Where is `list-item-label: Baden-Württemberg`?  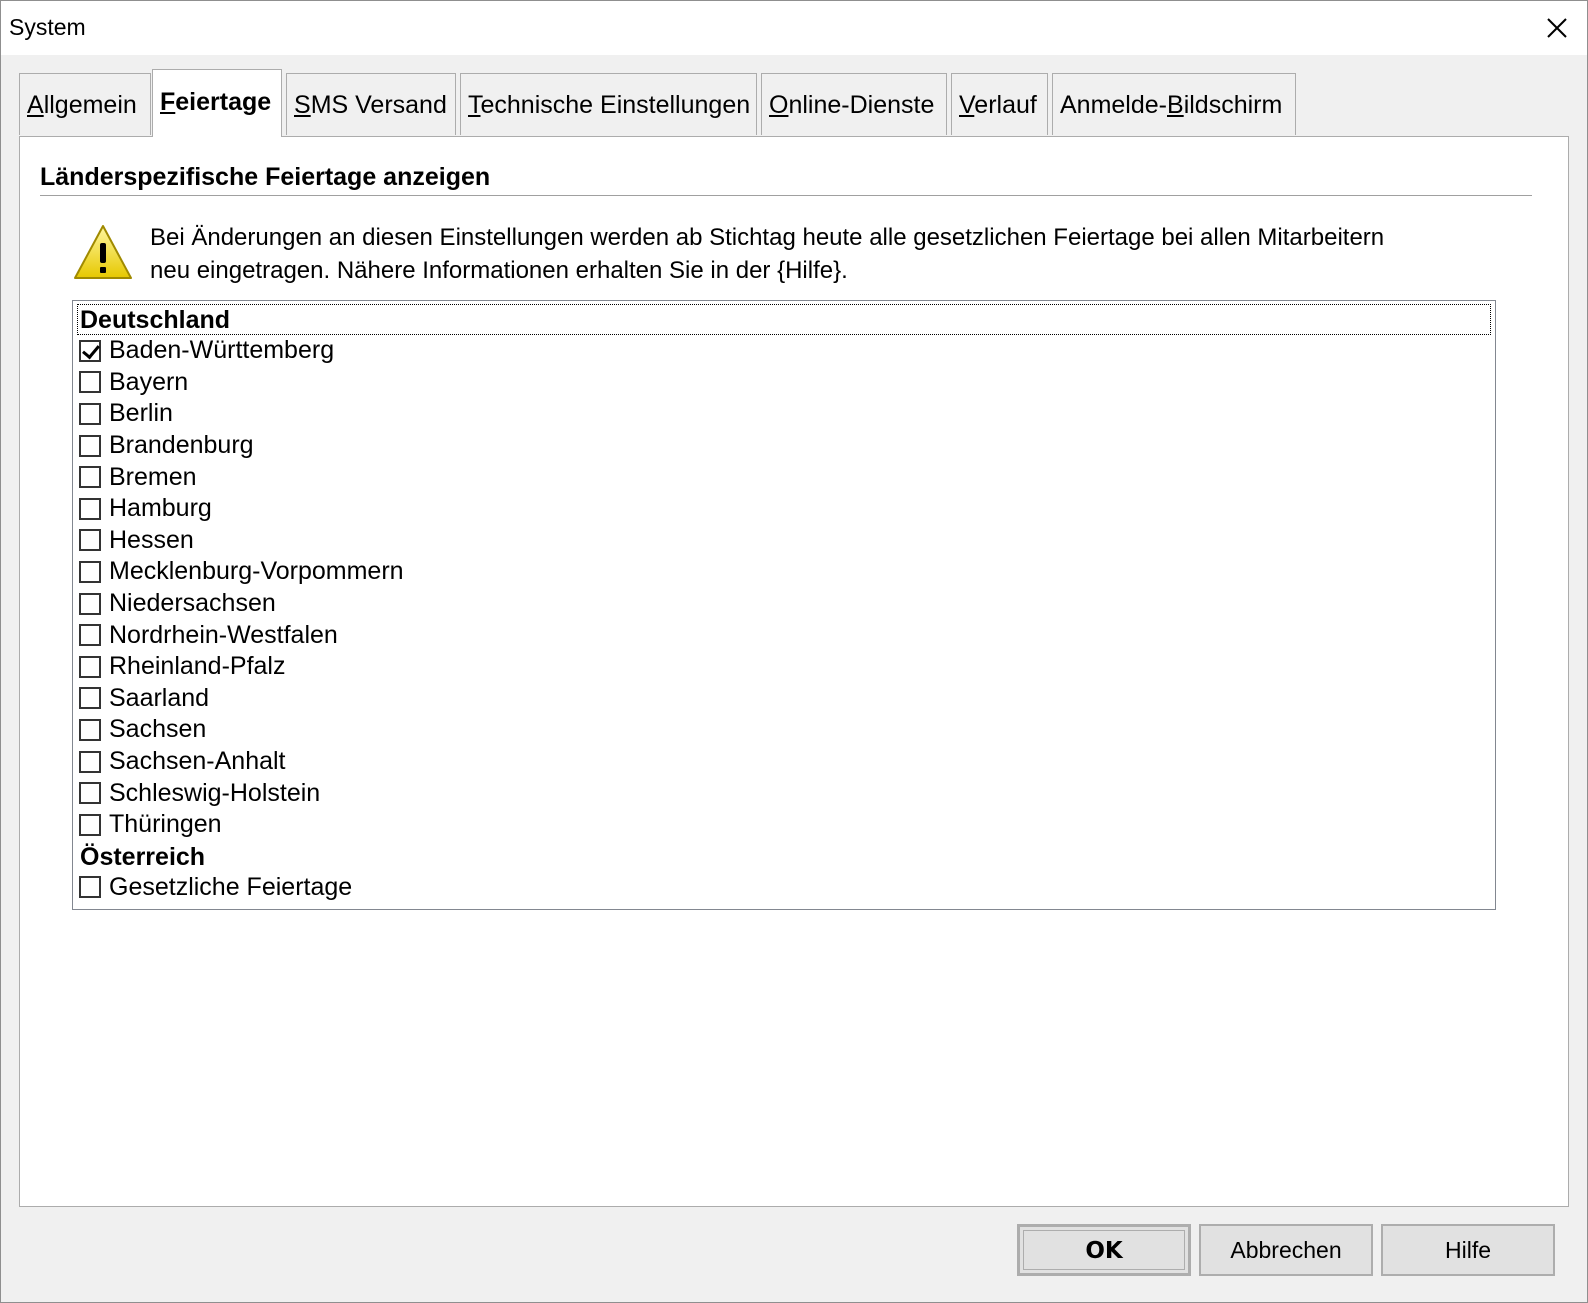
list-item-label: Baden-Württemberg is located at coordinates (222, 350).